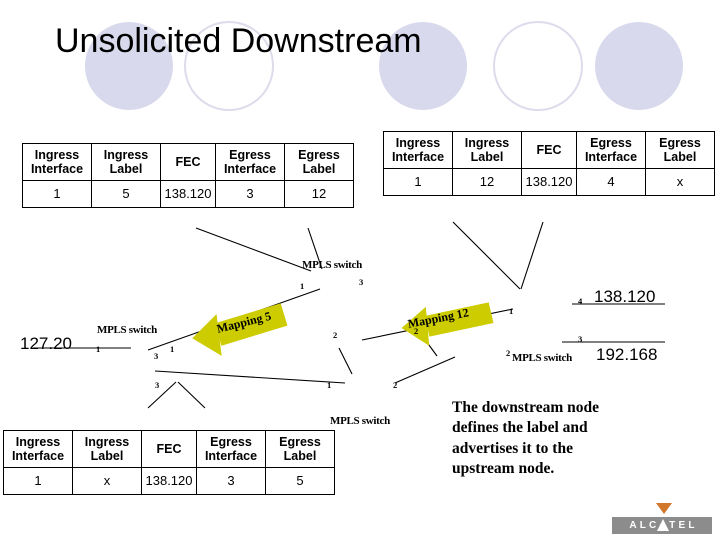 This screenshot has height=540, width=720. I want to click on note-line: upstream node., so click(503, 469).